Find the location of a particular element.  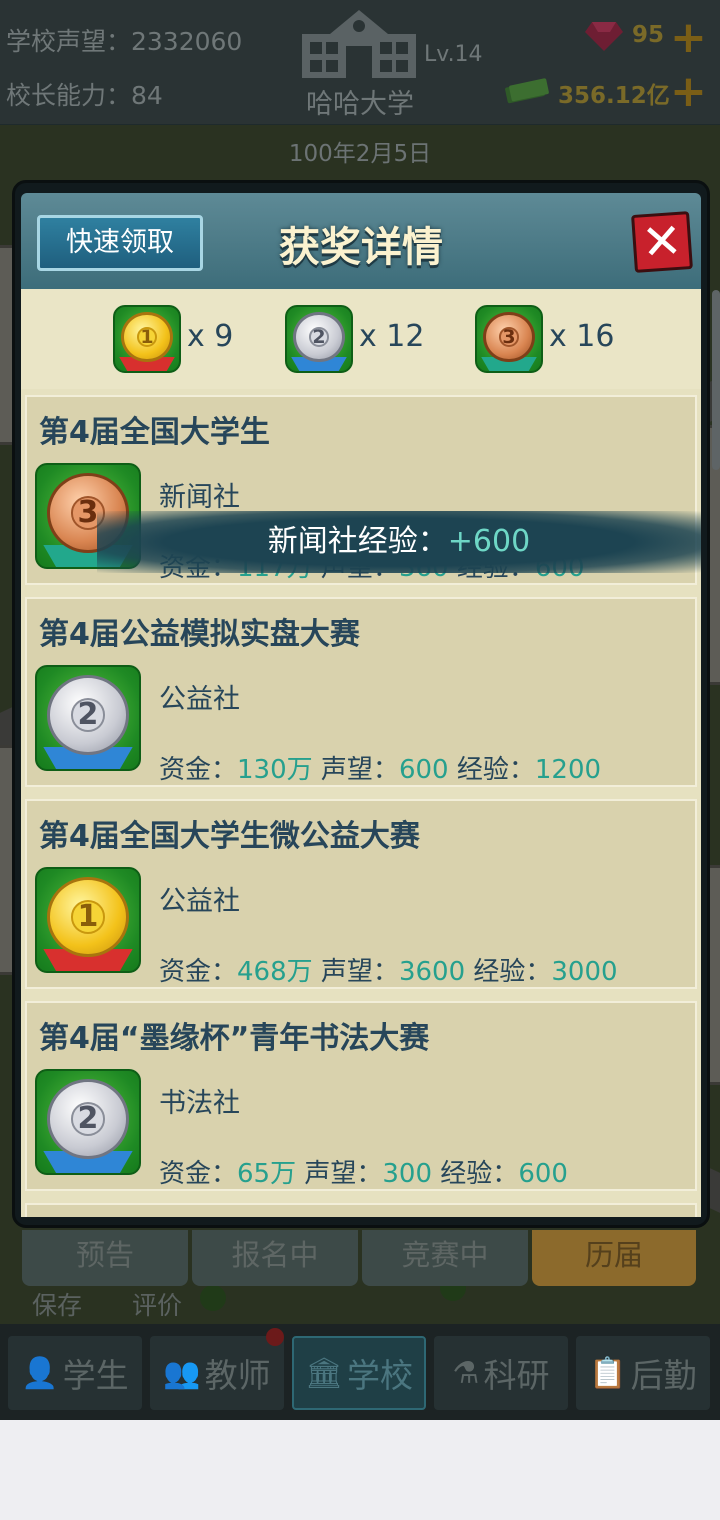

exp-toast: 新闻社经验：+600 is located at coordinates (399, 542).